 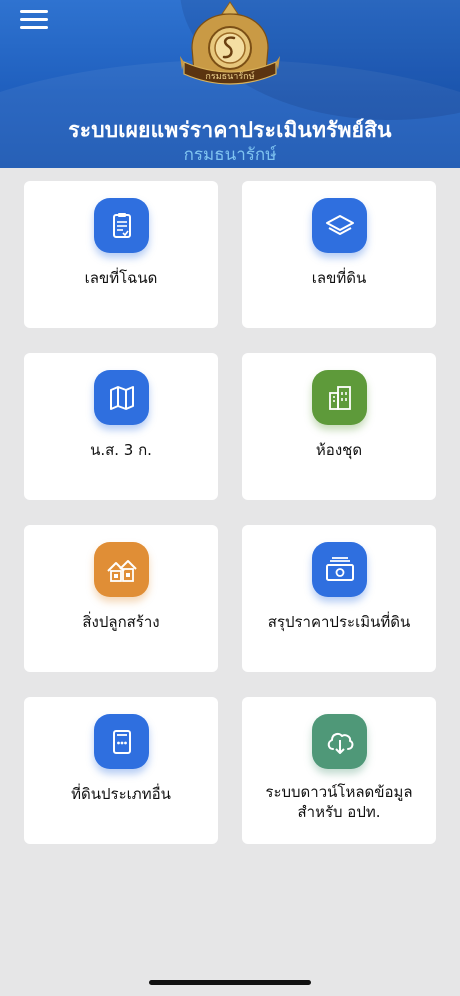 What do you see at coordinates (121, 397) in the screenshot?
I see `map-icon` at bounding box center [121, 397].